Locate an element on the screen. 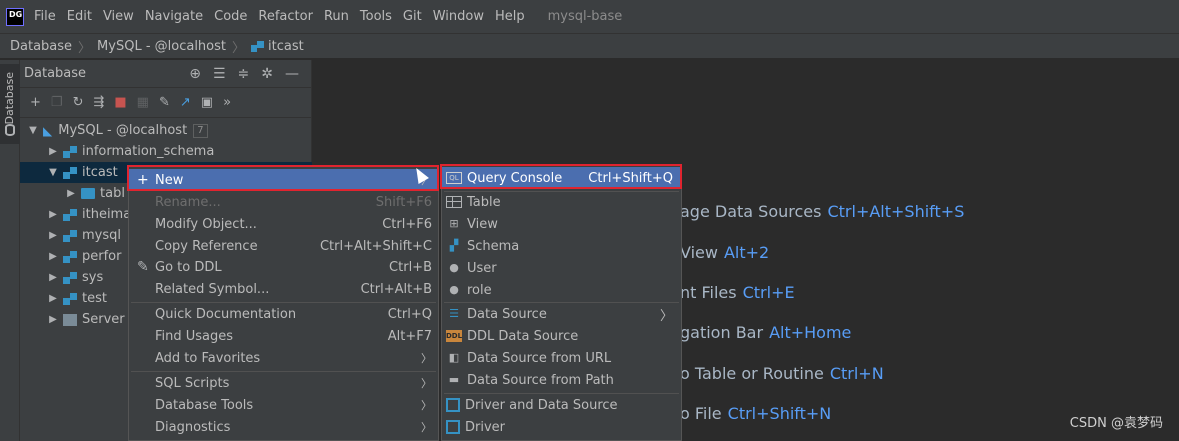  app-logo-icon: DG is located at coordinates (15, 16).